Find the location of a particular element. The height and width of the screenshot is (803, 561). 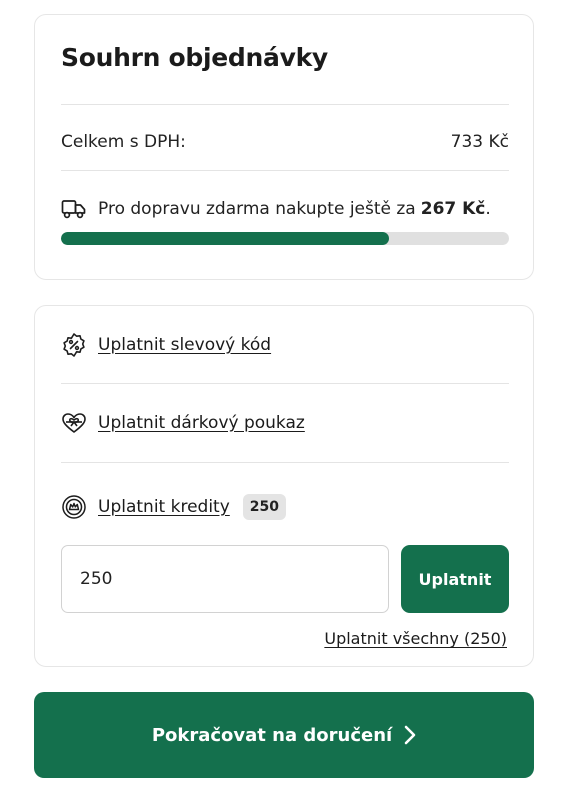

summary-title: Souhrn objednávky is located at coordinates (194, 57).